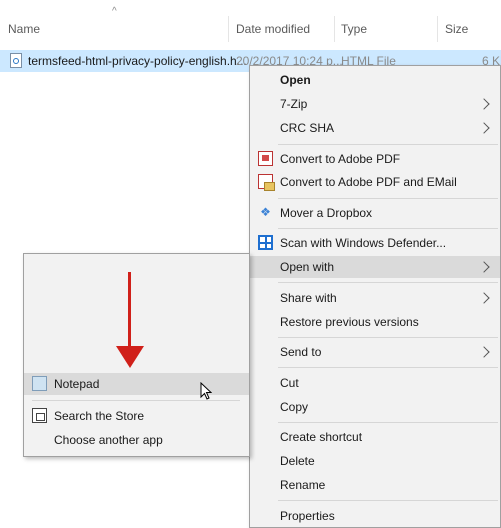  What do you see at coordinates (303, 485) in the screenshot?
I see `menu-item-label: Rename` at bounding box center [303, 485].